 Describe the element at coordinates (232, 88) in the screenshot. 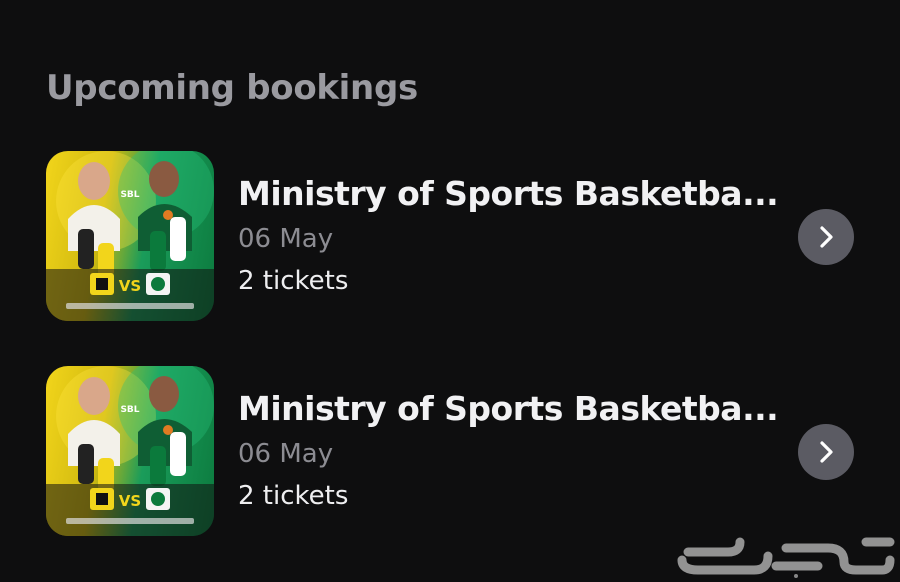

I see `section-title: Upcoming bookings` at that location.